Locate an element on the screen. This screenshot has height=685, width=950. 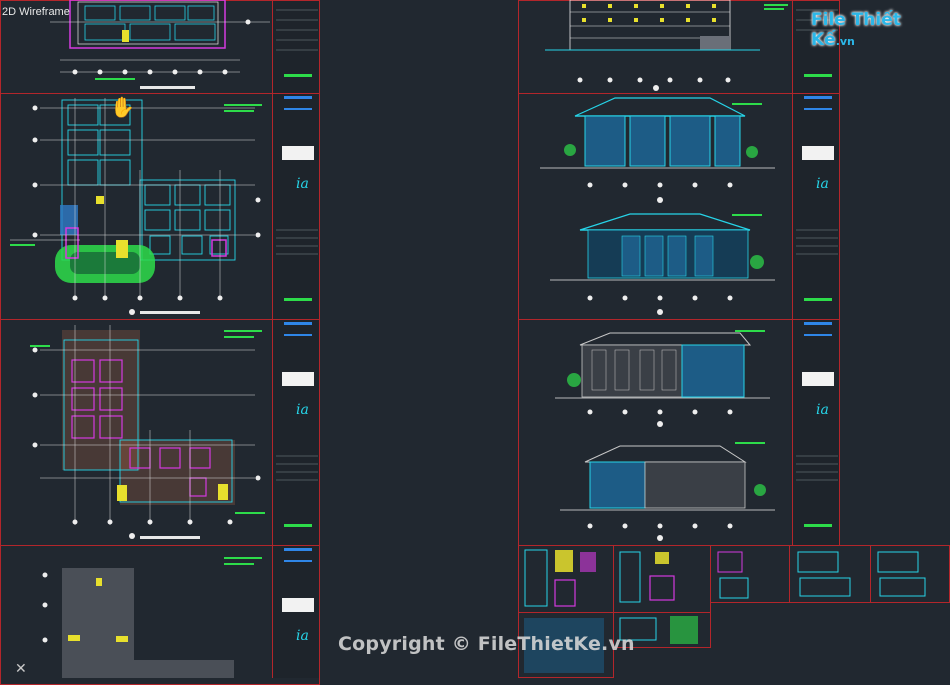
section-drawing is located at coordinates (666, 45).